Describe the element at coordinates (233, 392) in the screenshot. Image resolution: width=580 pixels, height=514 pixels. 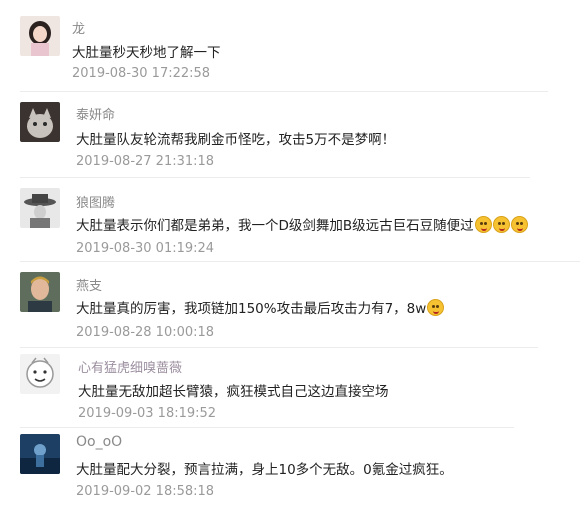
I see `comment-text: 大肚量无敌加超长臂猿，疯狂模式自己这边直接空场` at that location.